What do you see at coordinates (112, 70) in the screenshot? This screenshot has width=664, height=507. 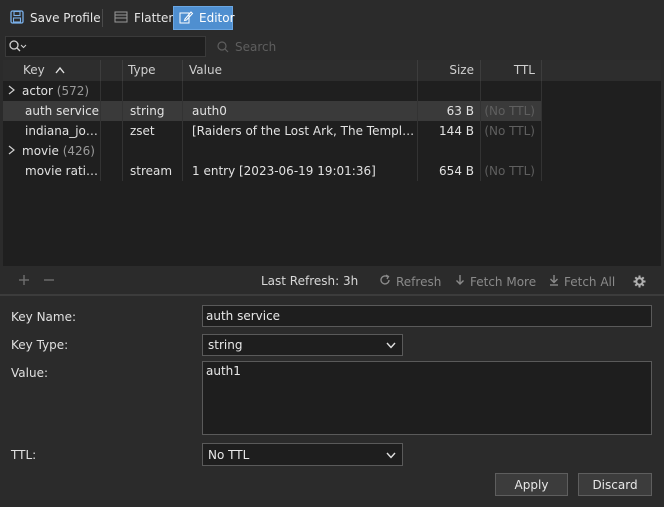 I see `column-header-blank` at bounding box center [112, 70].